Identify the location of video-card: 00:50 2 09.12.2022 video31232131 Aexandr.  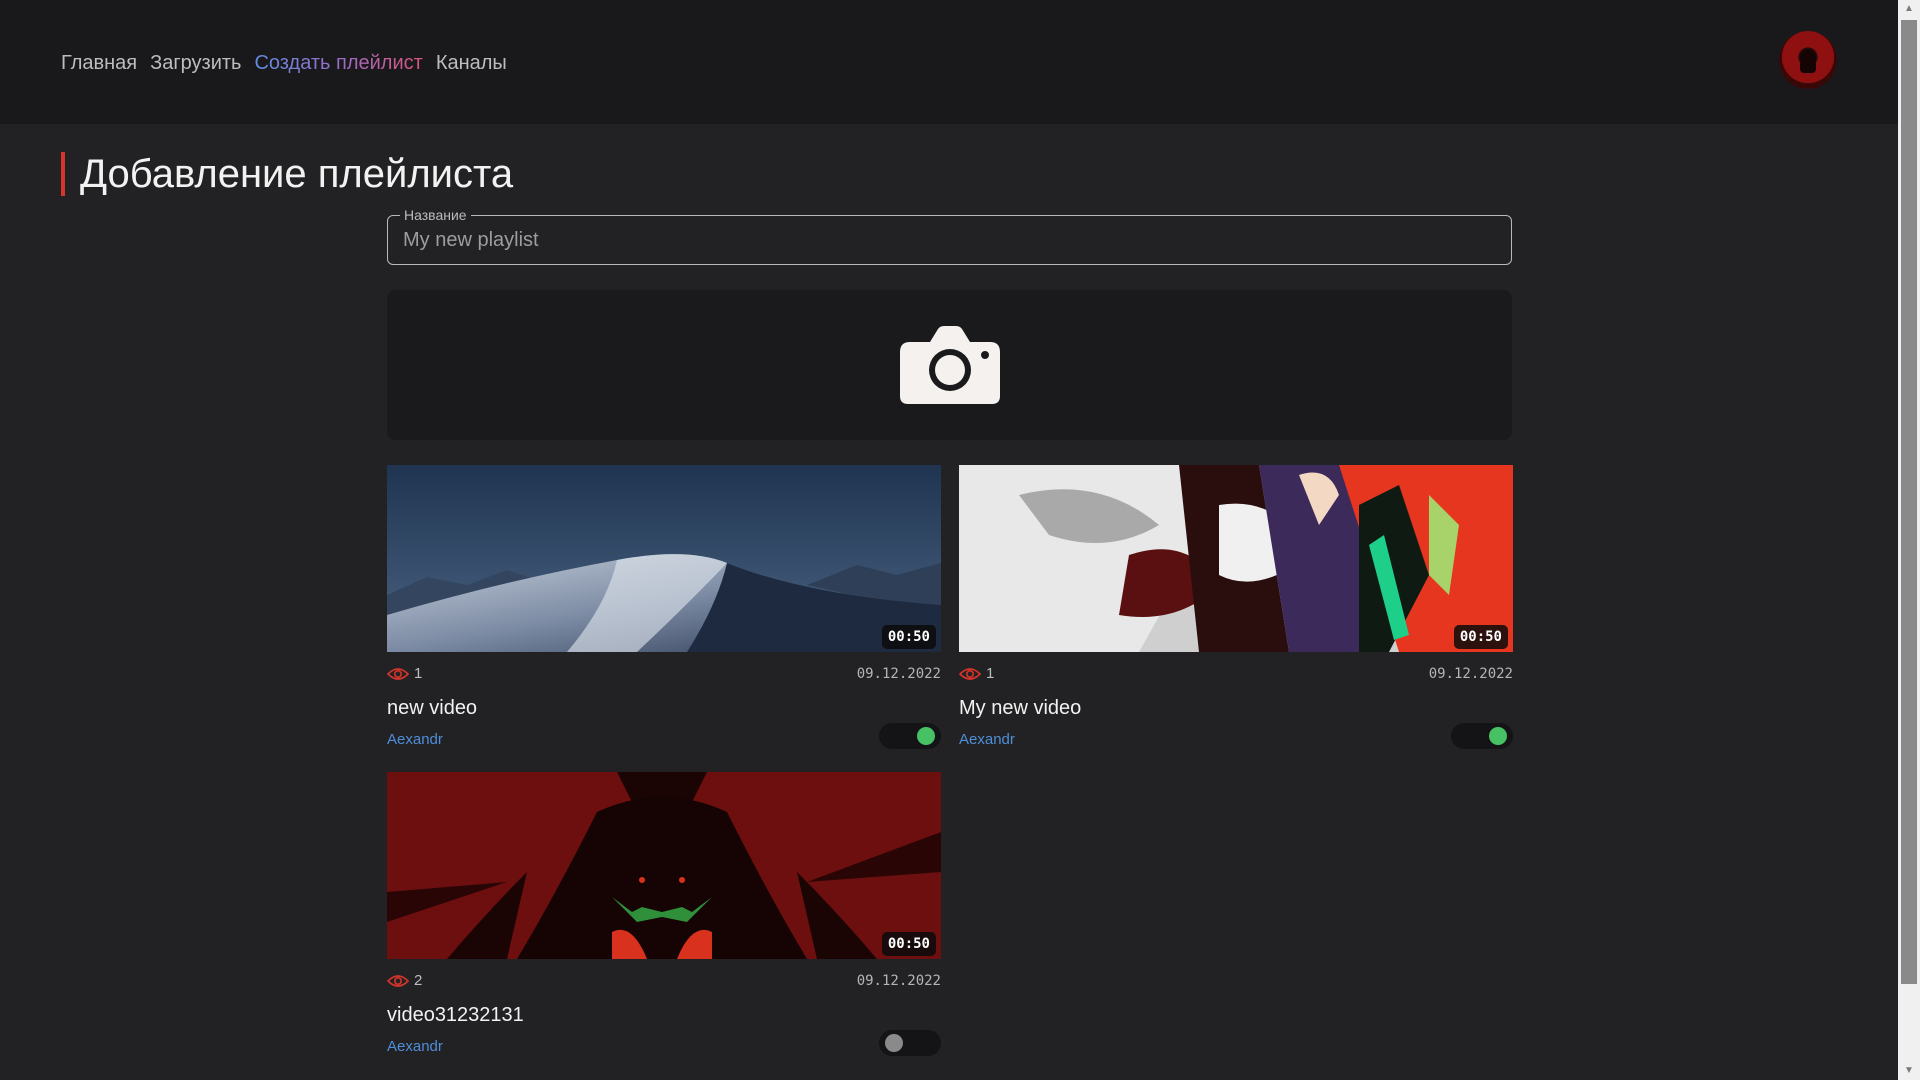
(664, 922).